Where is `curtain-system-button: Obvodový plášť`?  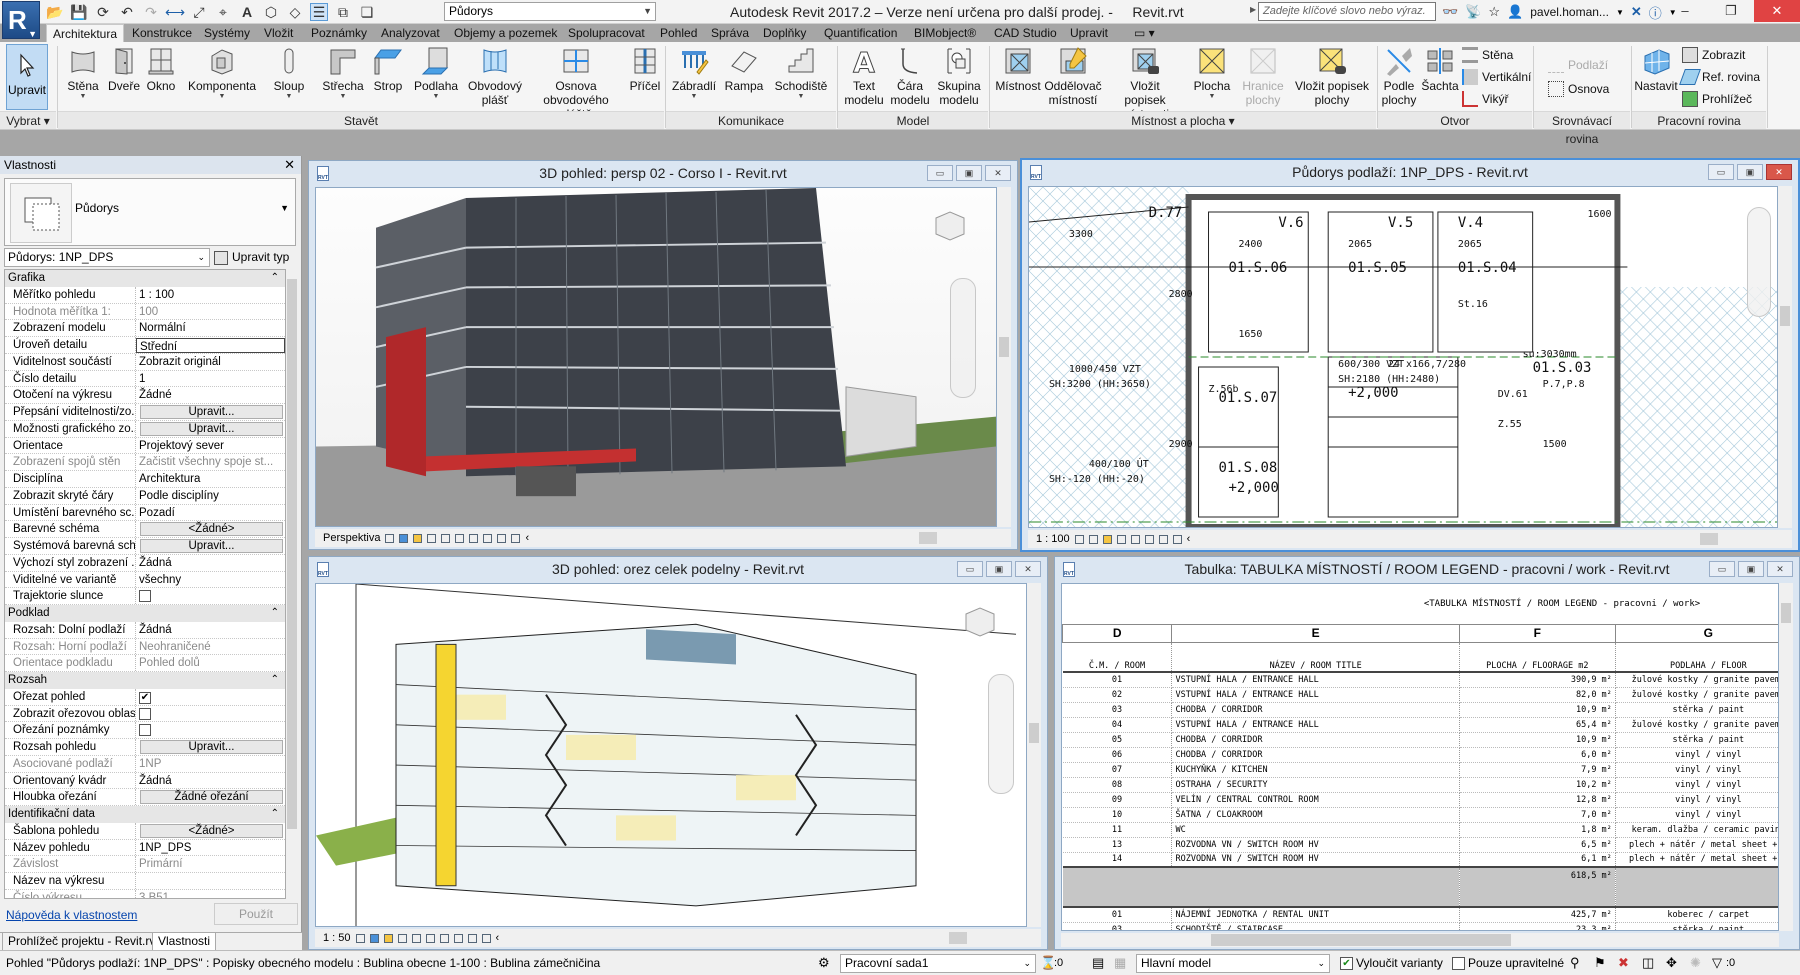 curtain-system-button: Obvodový plášť is located at coordinates (495, 75).